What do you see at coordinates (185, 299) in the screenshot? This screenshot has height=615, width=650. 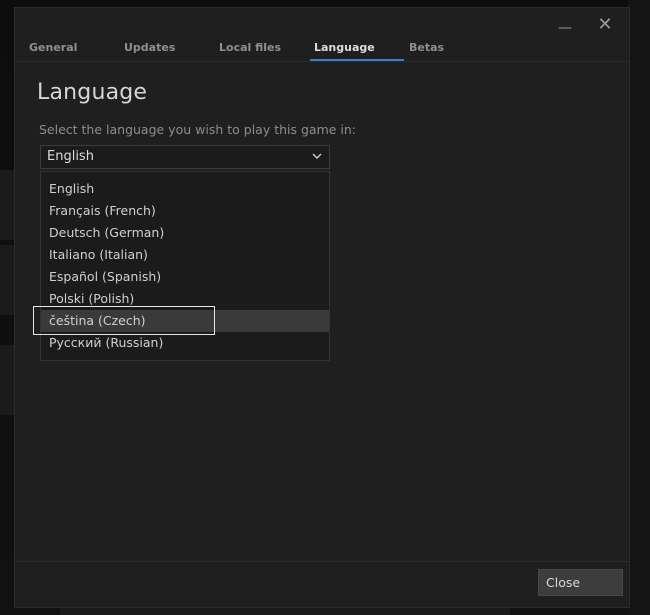 I see `language-option-polish: Polski (Polish)` at bounding box center [185, 299].